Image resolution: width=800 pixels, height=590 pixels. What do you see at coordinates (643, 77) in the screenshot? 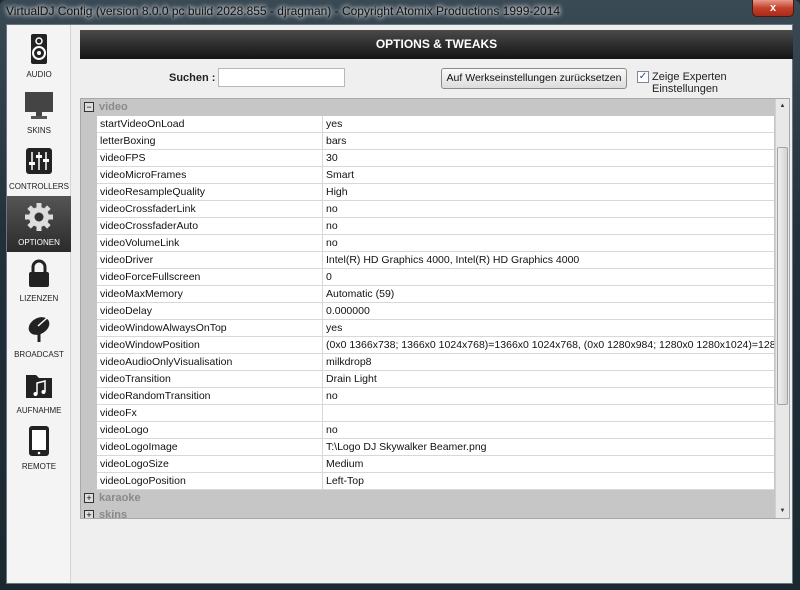
I see `expert-checkbox: ✓` at bounding box center [643, 77].